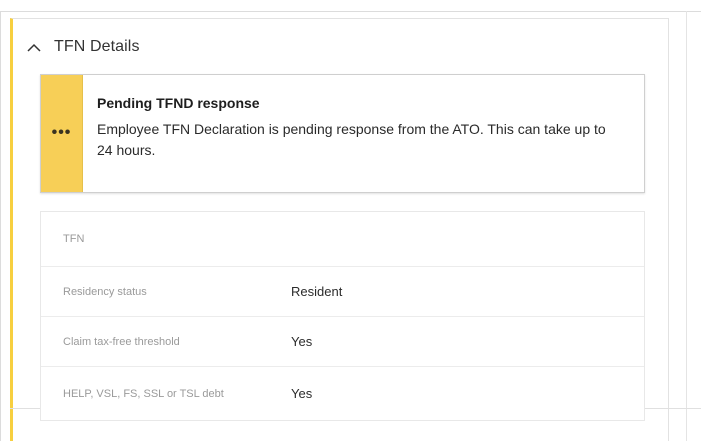  Describe the element at coordinates (342, 342) in the screenshot. I see `table-row: Claim tax-free threshold Yes` at that location.